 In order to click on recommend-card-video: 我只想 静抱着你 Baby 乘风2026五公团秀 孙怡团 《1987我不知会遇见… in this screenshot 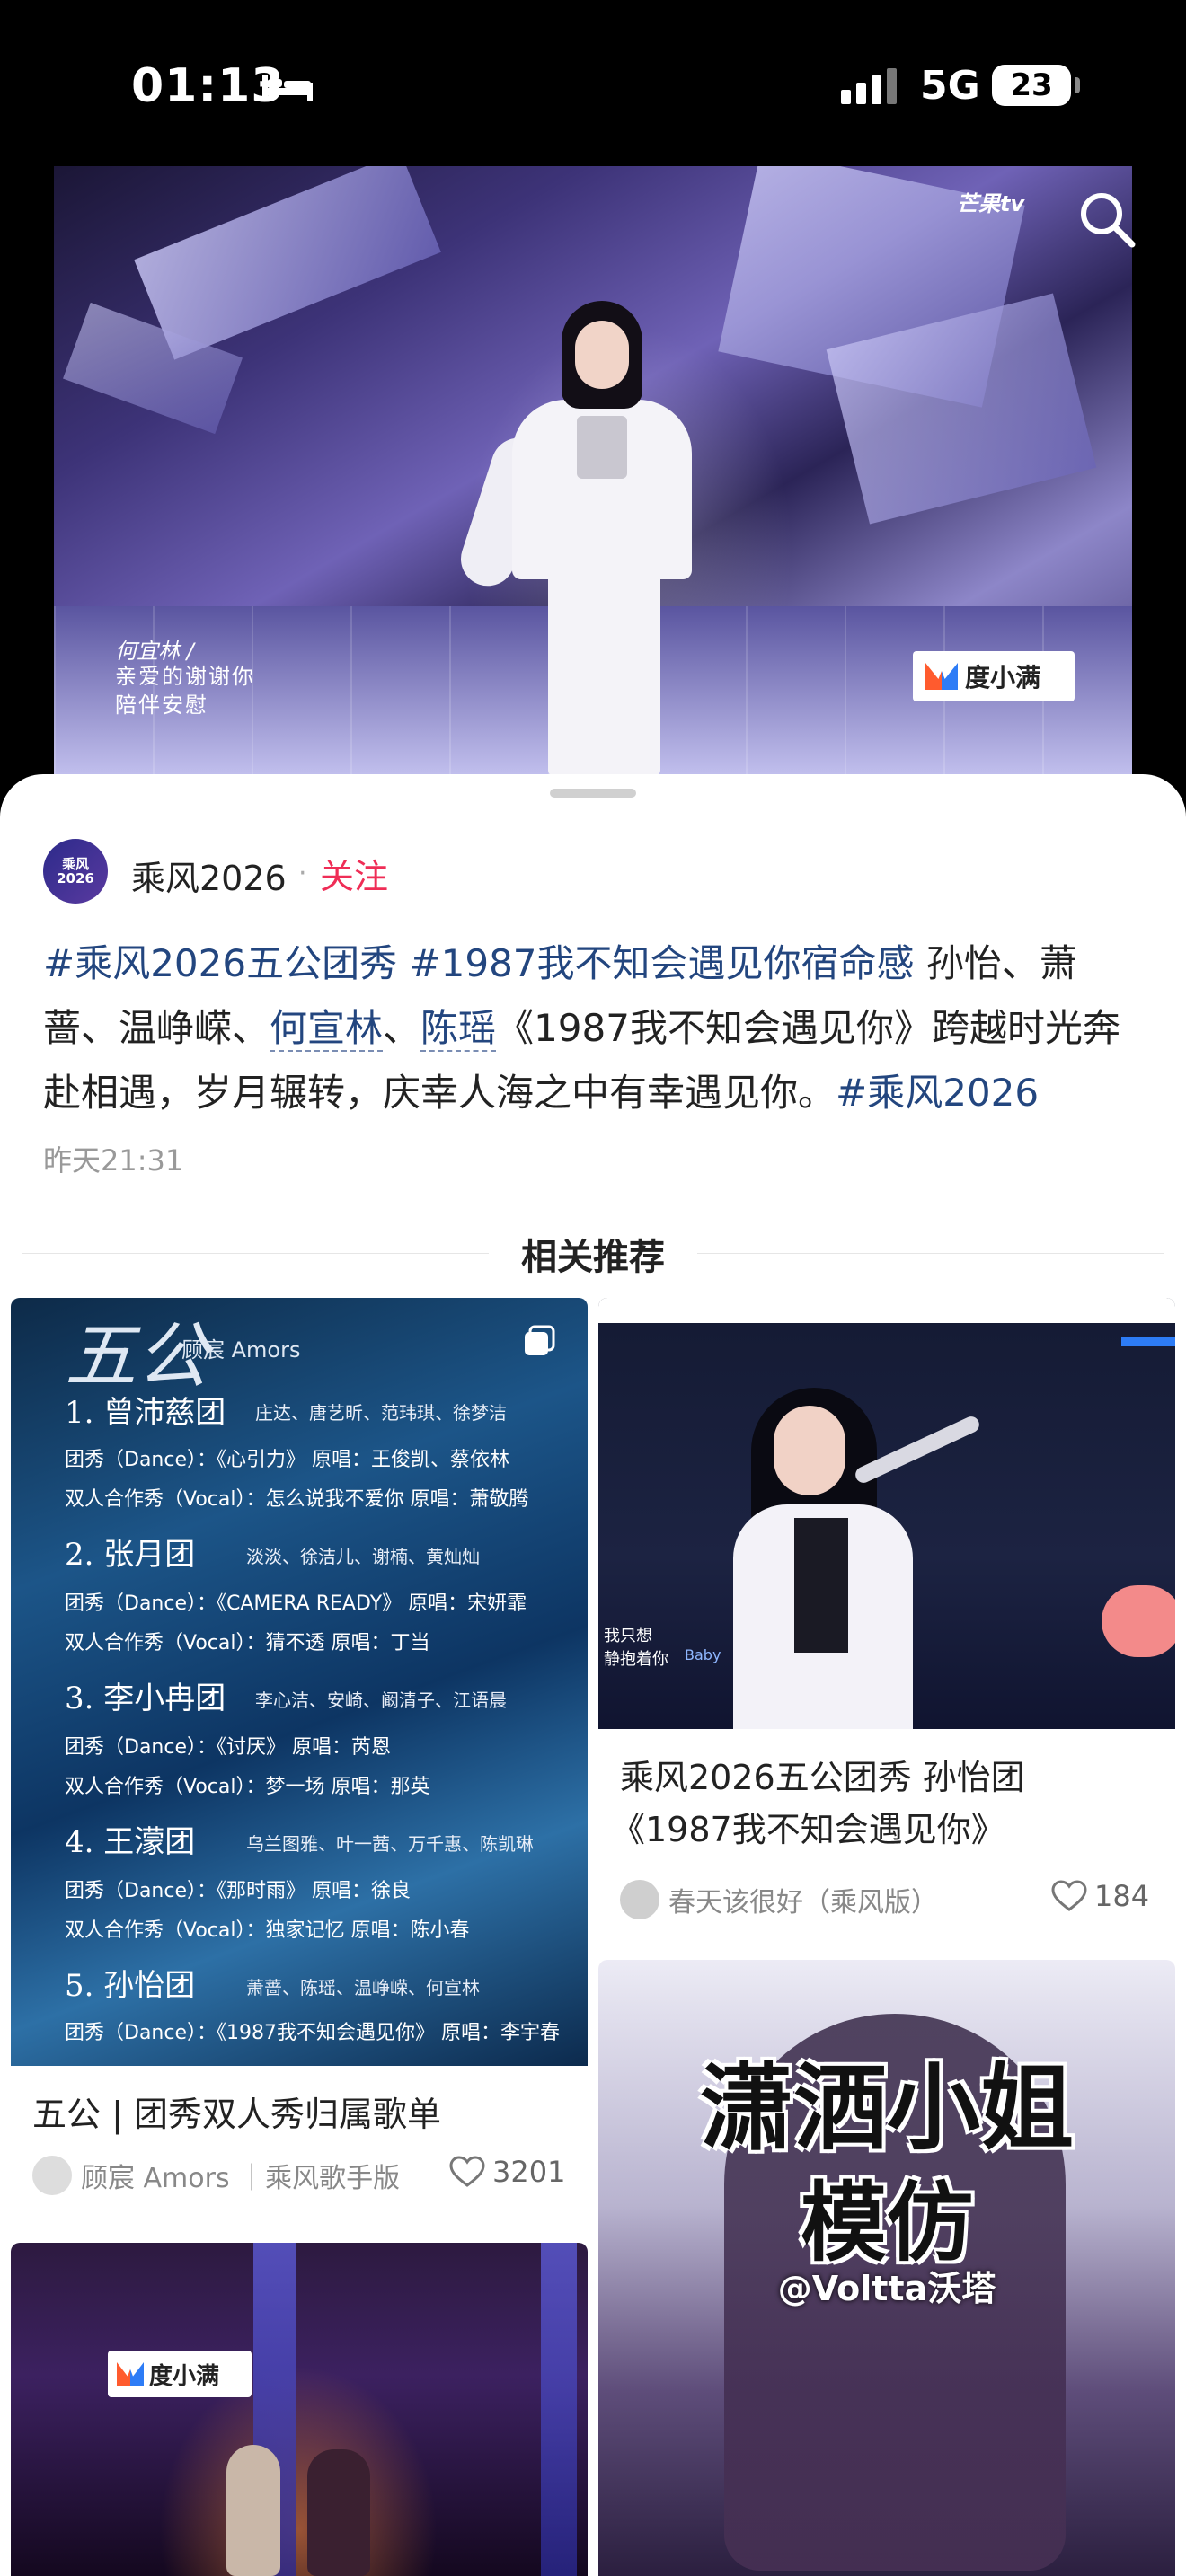, I will do `click(886, 1623)`.